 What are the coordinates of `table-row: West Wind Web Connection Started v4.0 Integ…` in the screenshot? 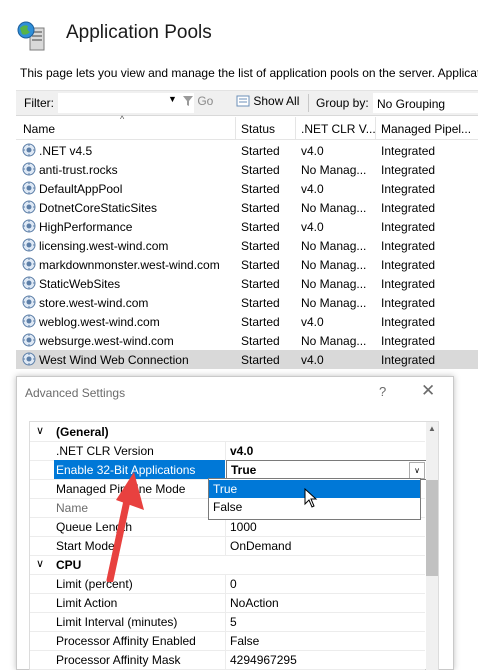 It's located at (247, 359).